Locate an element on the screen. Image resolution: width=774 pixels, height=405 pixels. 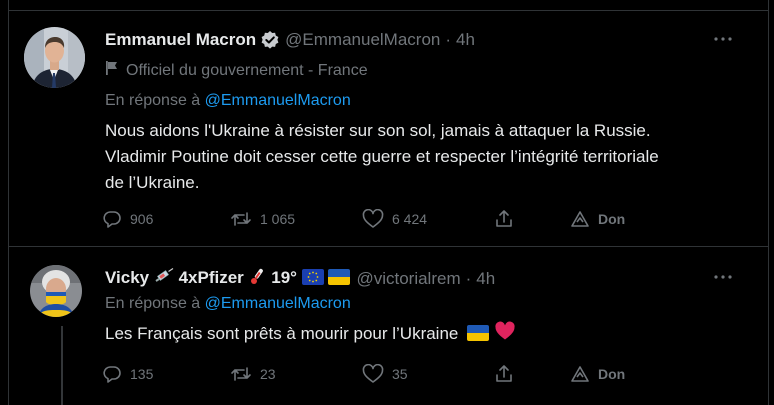
display-name: Emmanuel Macron is located at coordinates (180, 40).